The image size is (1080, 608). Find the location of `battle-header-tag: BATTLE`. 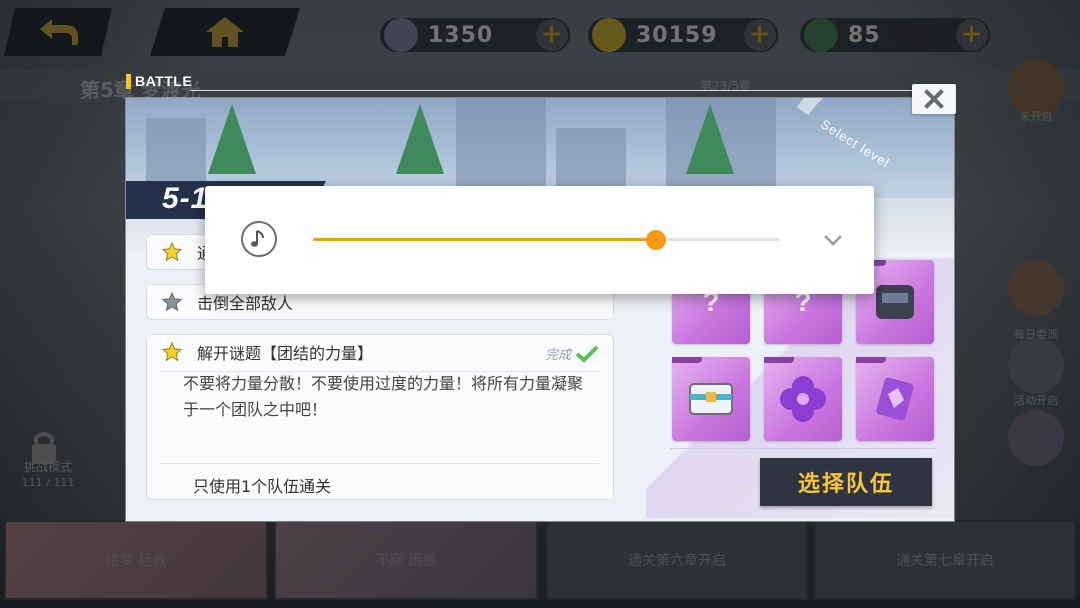

battle-header-tag: BATTLE is located at coordinates (159, 82).